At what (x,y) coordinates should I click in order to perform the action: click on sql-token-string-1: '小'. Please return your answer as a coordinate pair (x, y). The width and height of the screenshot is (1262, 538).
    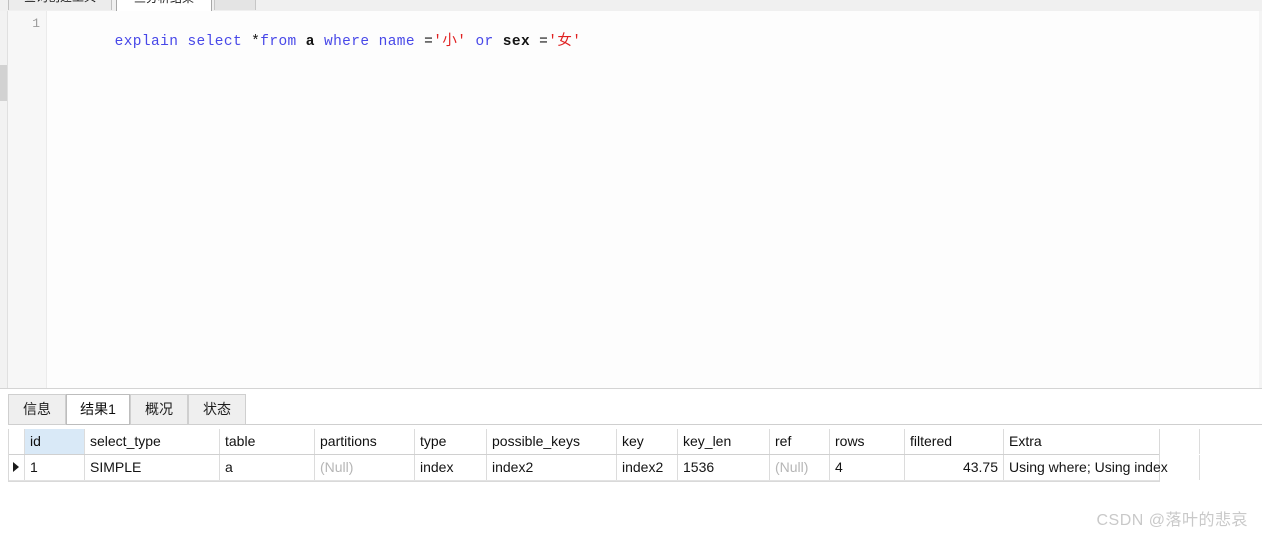
    Looking at the image, I should click on (450, 42).